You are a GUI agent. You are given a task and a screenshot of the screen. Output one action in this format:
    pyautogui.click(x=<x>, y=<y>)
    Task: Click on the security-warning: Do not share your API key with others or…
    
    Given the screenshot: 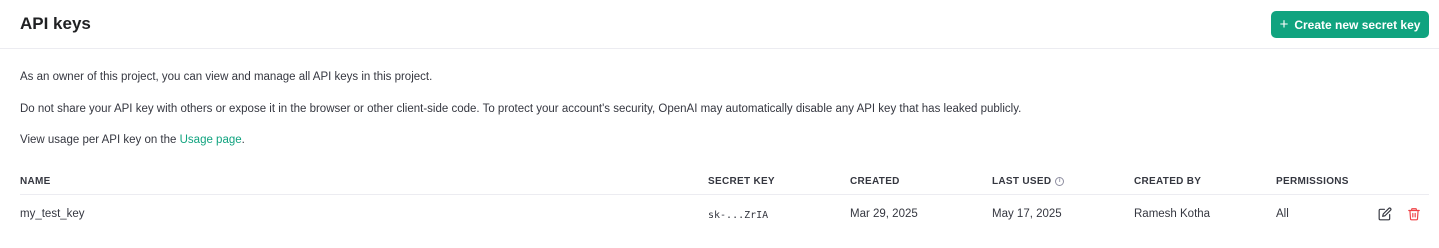 What is the action you would take?
    pyautogui.click(x=521, y=109)
    